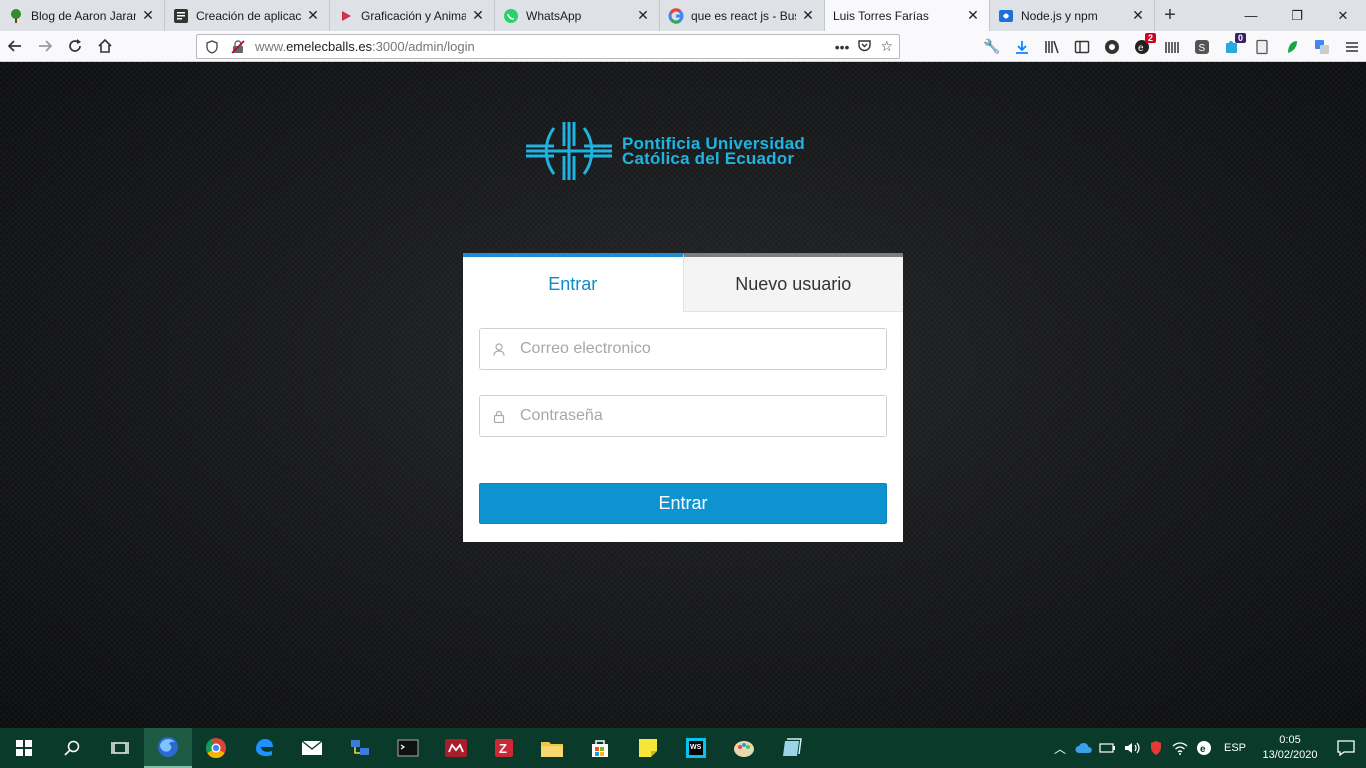  I want to click on extension-doc-icon, so click(1262, 47).